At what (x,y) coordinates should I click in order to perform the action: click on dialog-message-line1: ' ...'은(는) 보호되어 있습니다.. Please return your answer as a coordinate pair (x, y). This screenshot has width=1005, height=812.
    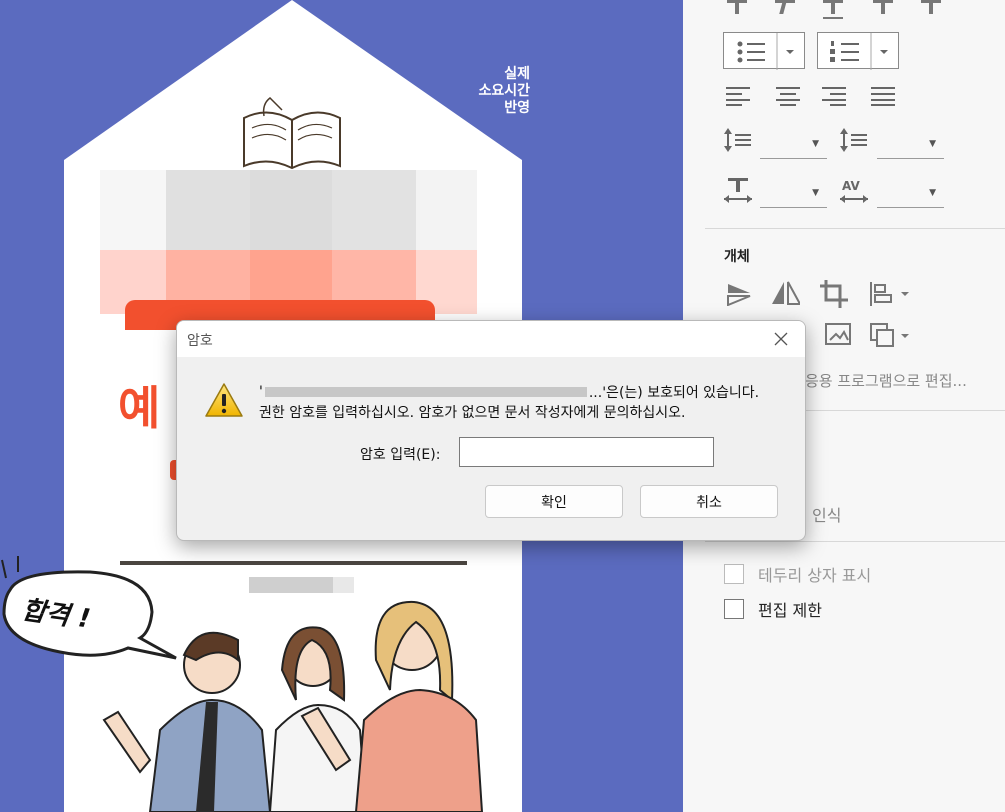
    Looking at the image, I should click on (509, 392).